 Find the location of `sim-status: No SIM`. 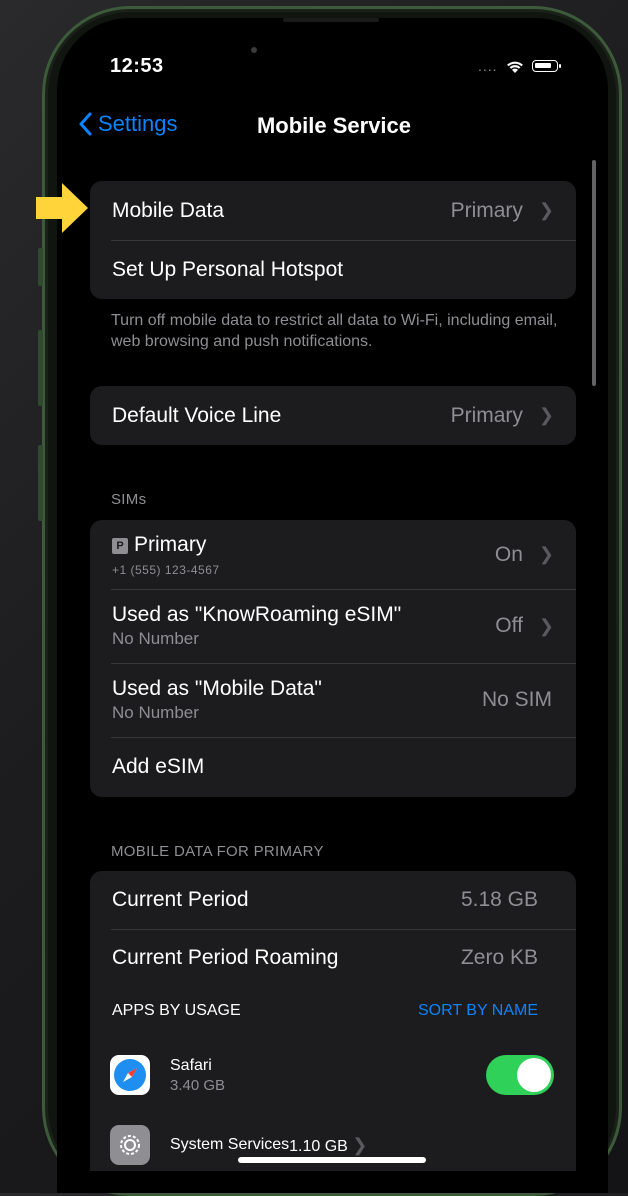

sim-status: No SIM is located at coordinates (516, 699).